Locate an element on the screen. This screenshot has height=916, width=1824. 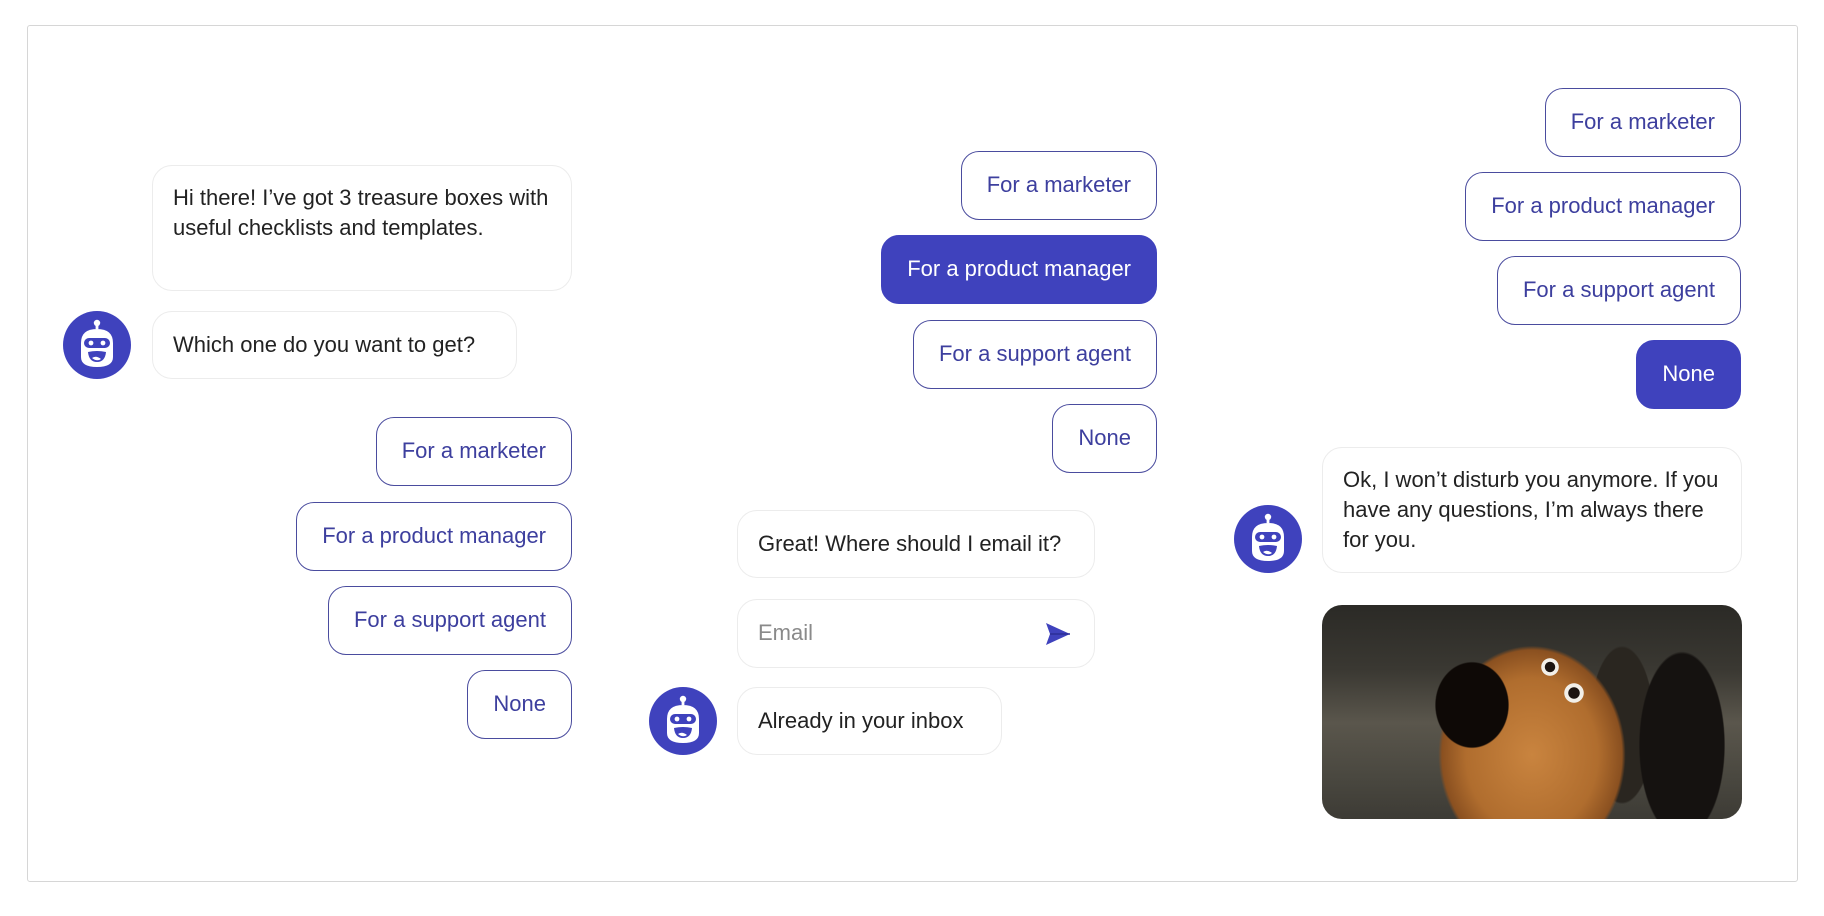
dog-gif-image is located at coordinates (1532, 712).